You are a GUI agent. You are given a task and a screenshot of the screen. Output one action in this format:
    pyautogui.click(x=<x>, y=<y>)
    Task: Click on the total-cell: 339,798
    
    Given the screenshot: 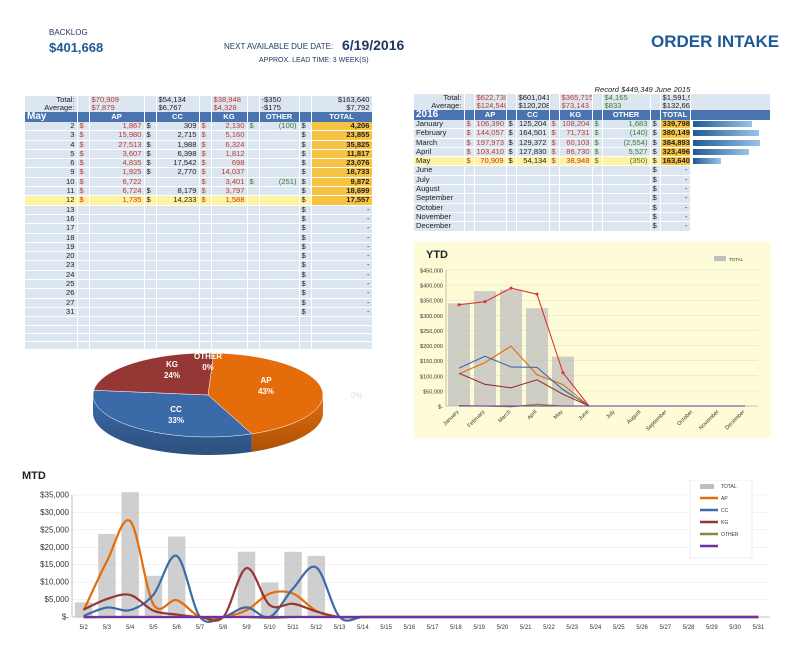 What is the action you would take?
    pyautogui.click(x=675, y=125)
    